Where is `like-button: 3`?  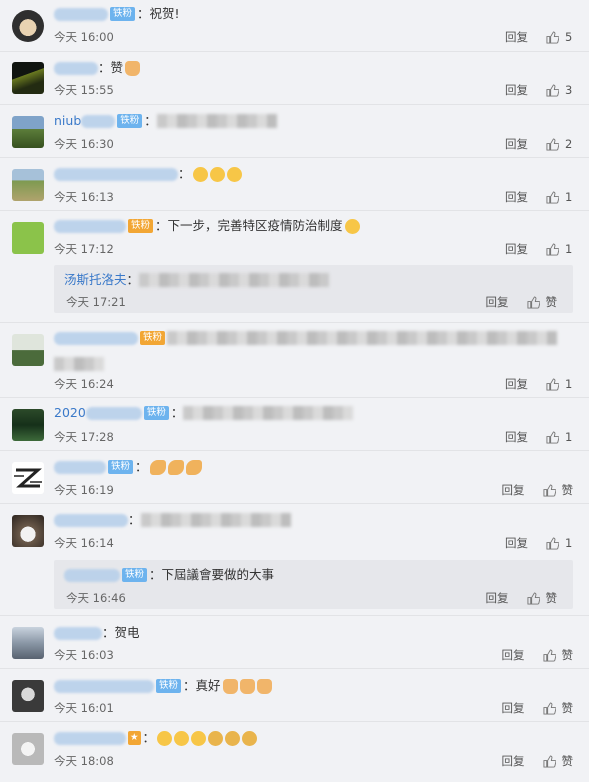 like-button: 3 is located at coordinates (559, 90).